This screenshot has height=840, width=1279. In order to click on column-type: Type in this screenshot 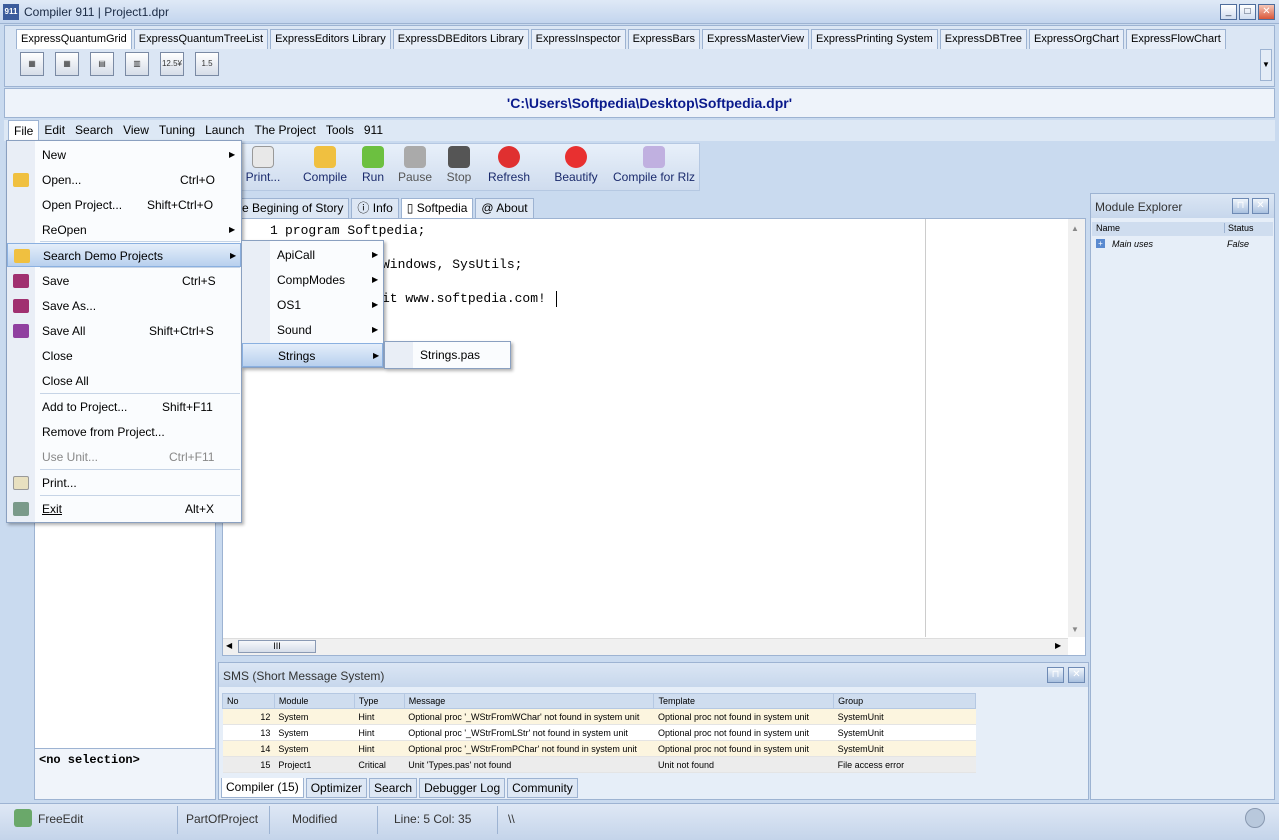, I will do `click(379, 701)`.